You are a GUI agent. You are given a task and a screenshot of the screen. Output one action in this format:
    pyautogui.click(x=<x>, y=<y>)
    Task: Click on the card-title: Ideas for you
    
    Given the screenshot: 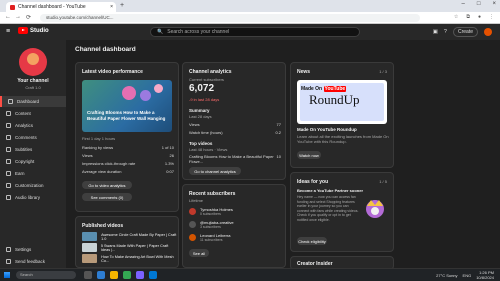 What is the action you would take?
    pyautogui.click(x=313, y=182)
    